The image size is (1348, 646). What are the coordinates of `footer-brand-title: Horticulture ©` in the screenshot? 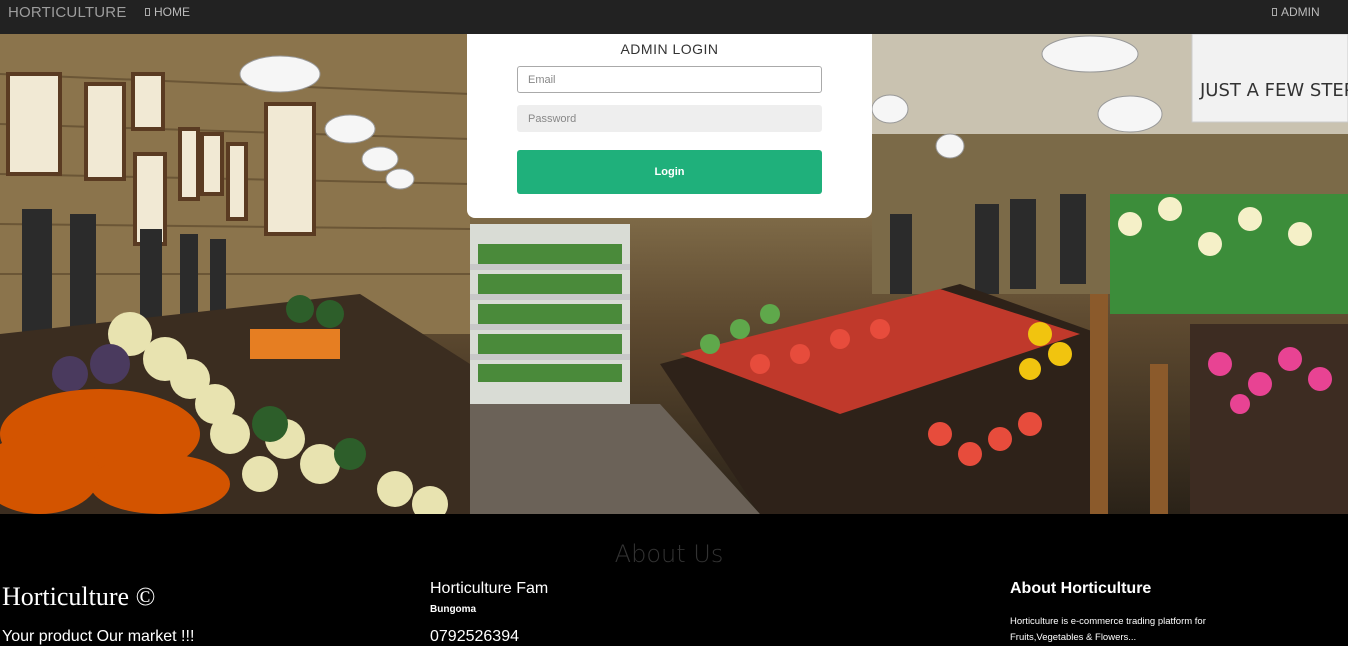 It's located at (79, 596).